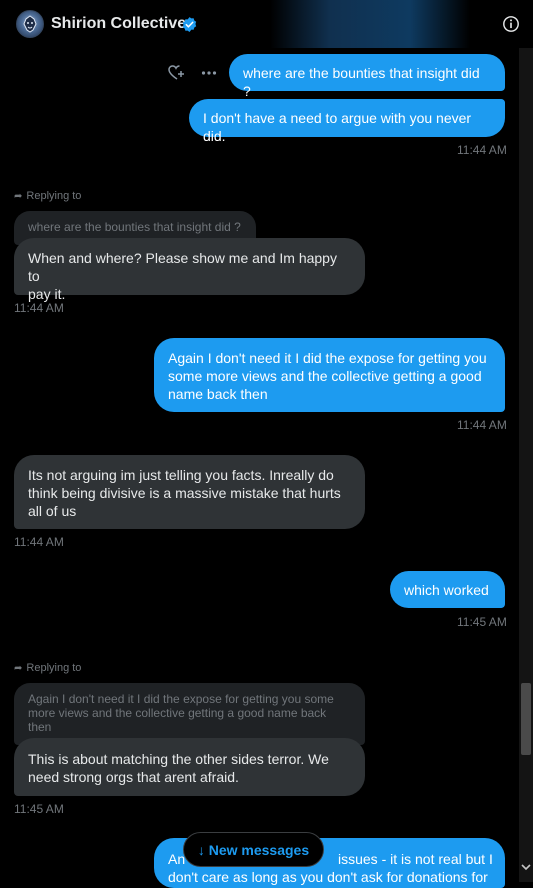  Describe the element at coordinates (370, 24) in the screenshot. I see `header-banner-blur` at that location.